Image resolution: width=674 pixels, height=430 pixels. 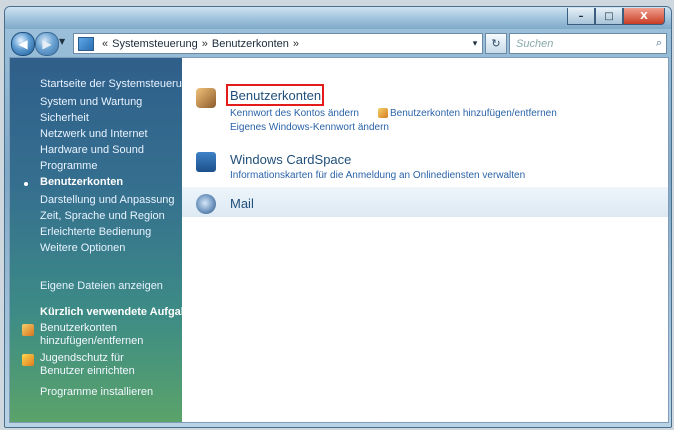 What do you see at coordinates (82, 248) in the screenshot?
I see `sidebar-item-additional-options: Weitere Optionen` at bounding box center [82, 248].